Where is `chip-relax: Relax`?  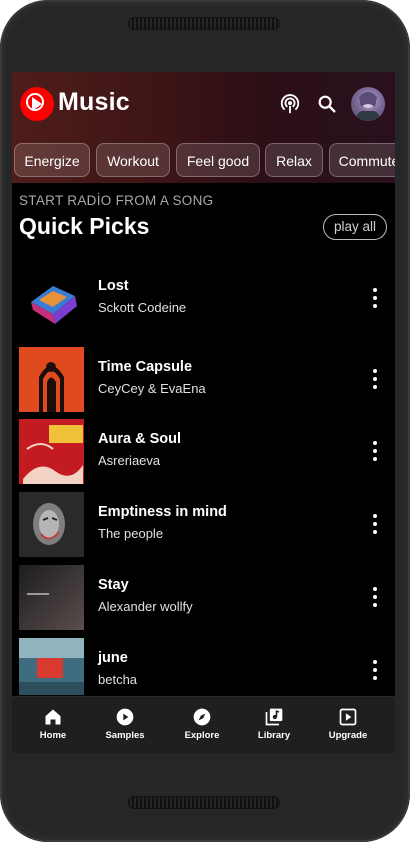
chip-relax: Relax is located at coordinates (294, 160).